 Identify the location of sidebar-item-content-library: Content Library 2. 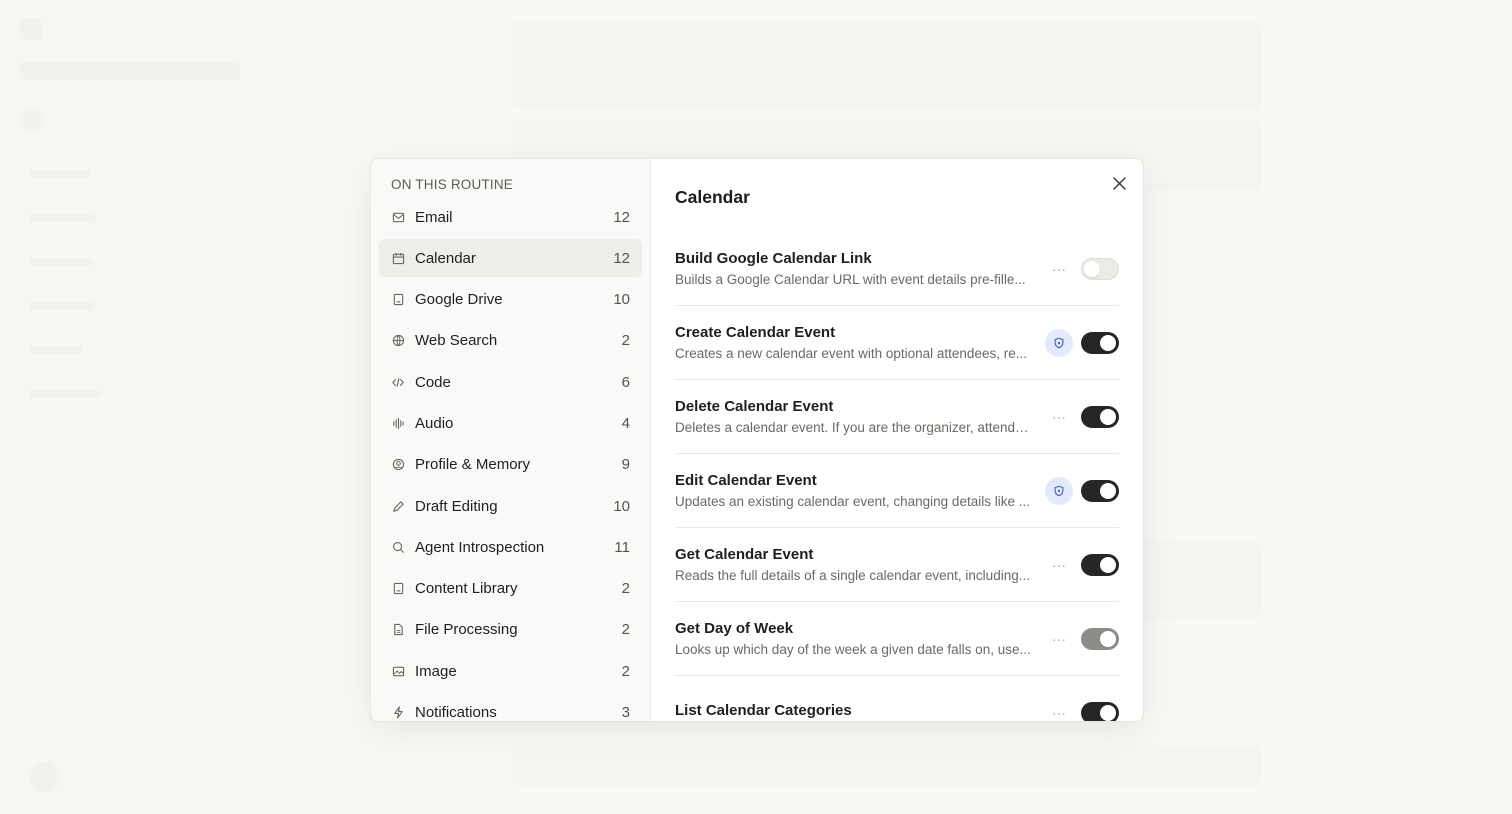
(510, 589).